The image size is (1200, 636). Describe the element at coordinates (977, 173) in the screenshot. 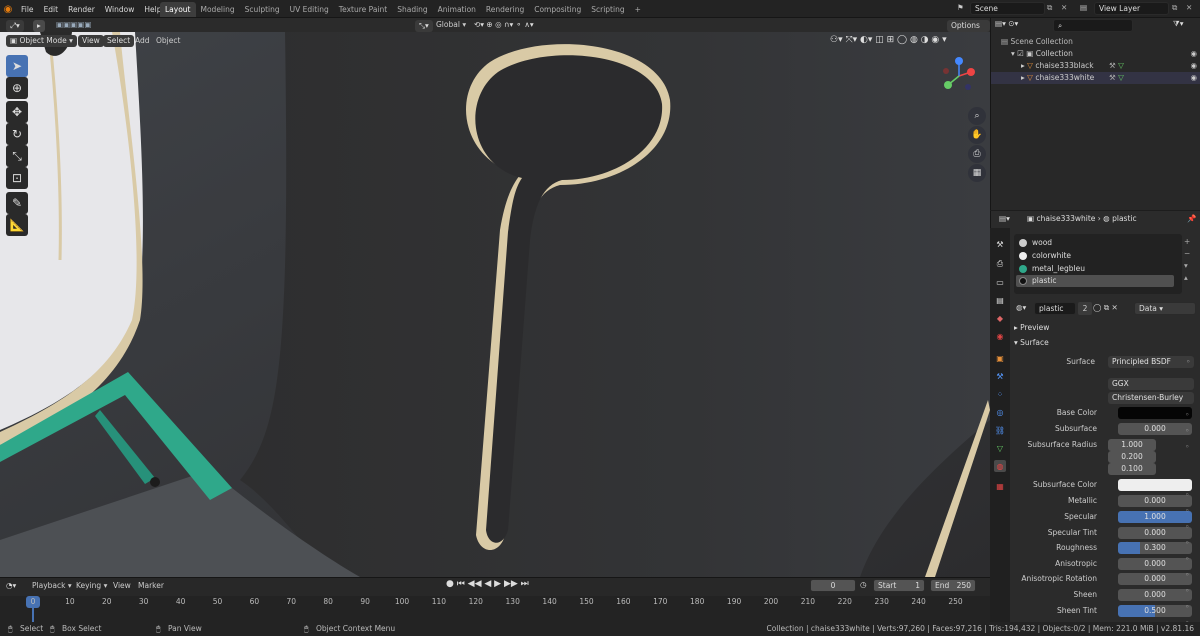

I see `perspective-grid-icon: ▦` at that location.